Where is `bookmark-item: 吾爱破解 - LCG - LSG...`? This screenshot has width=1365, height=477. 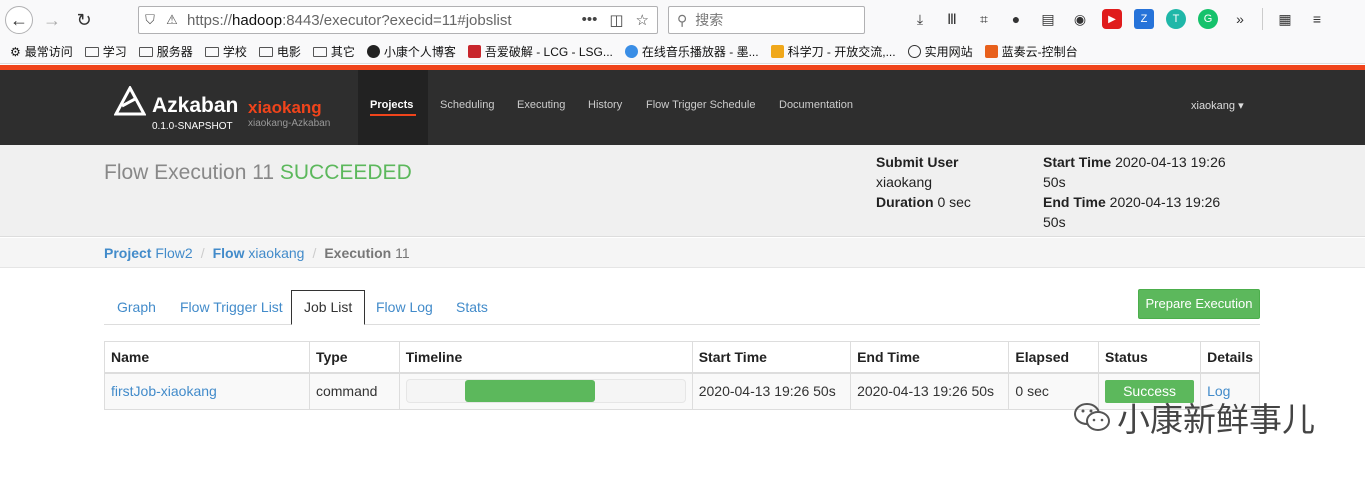
bookmark-item: 吾爱破解 - LCG - LSG... is located at coordinates (540, 51).